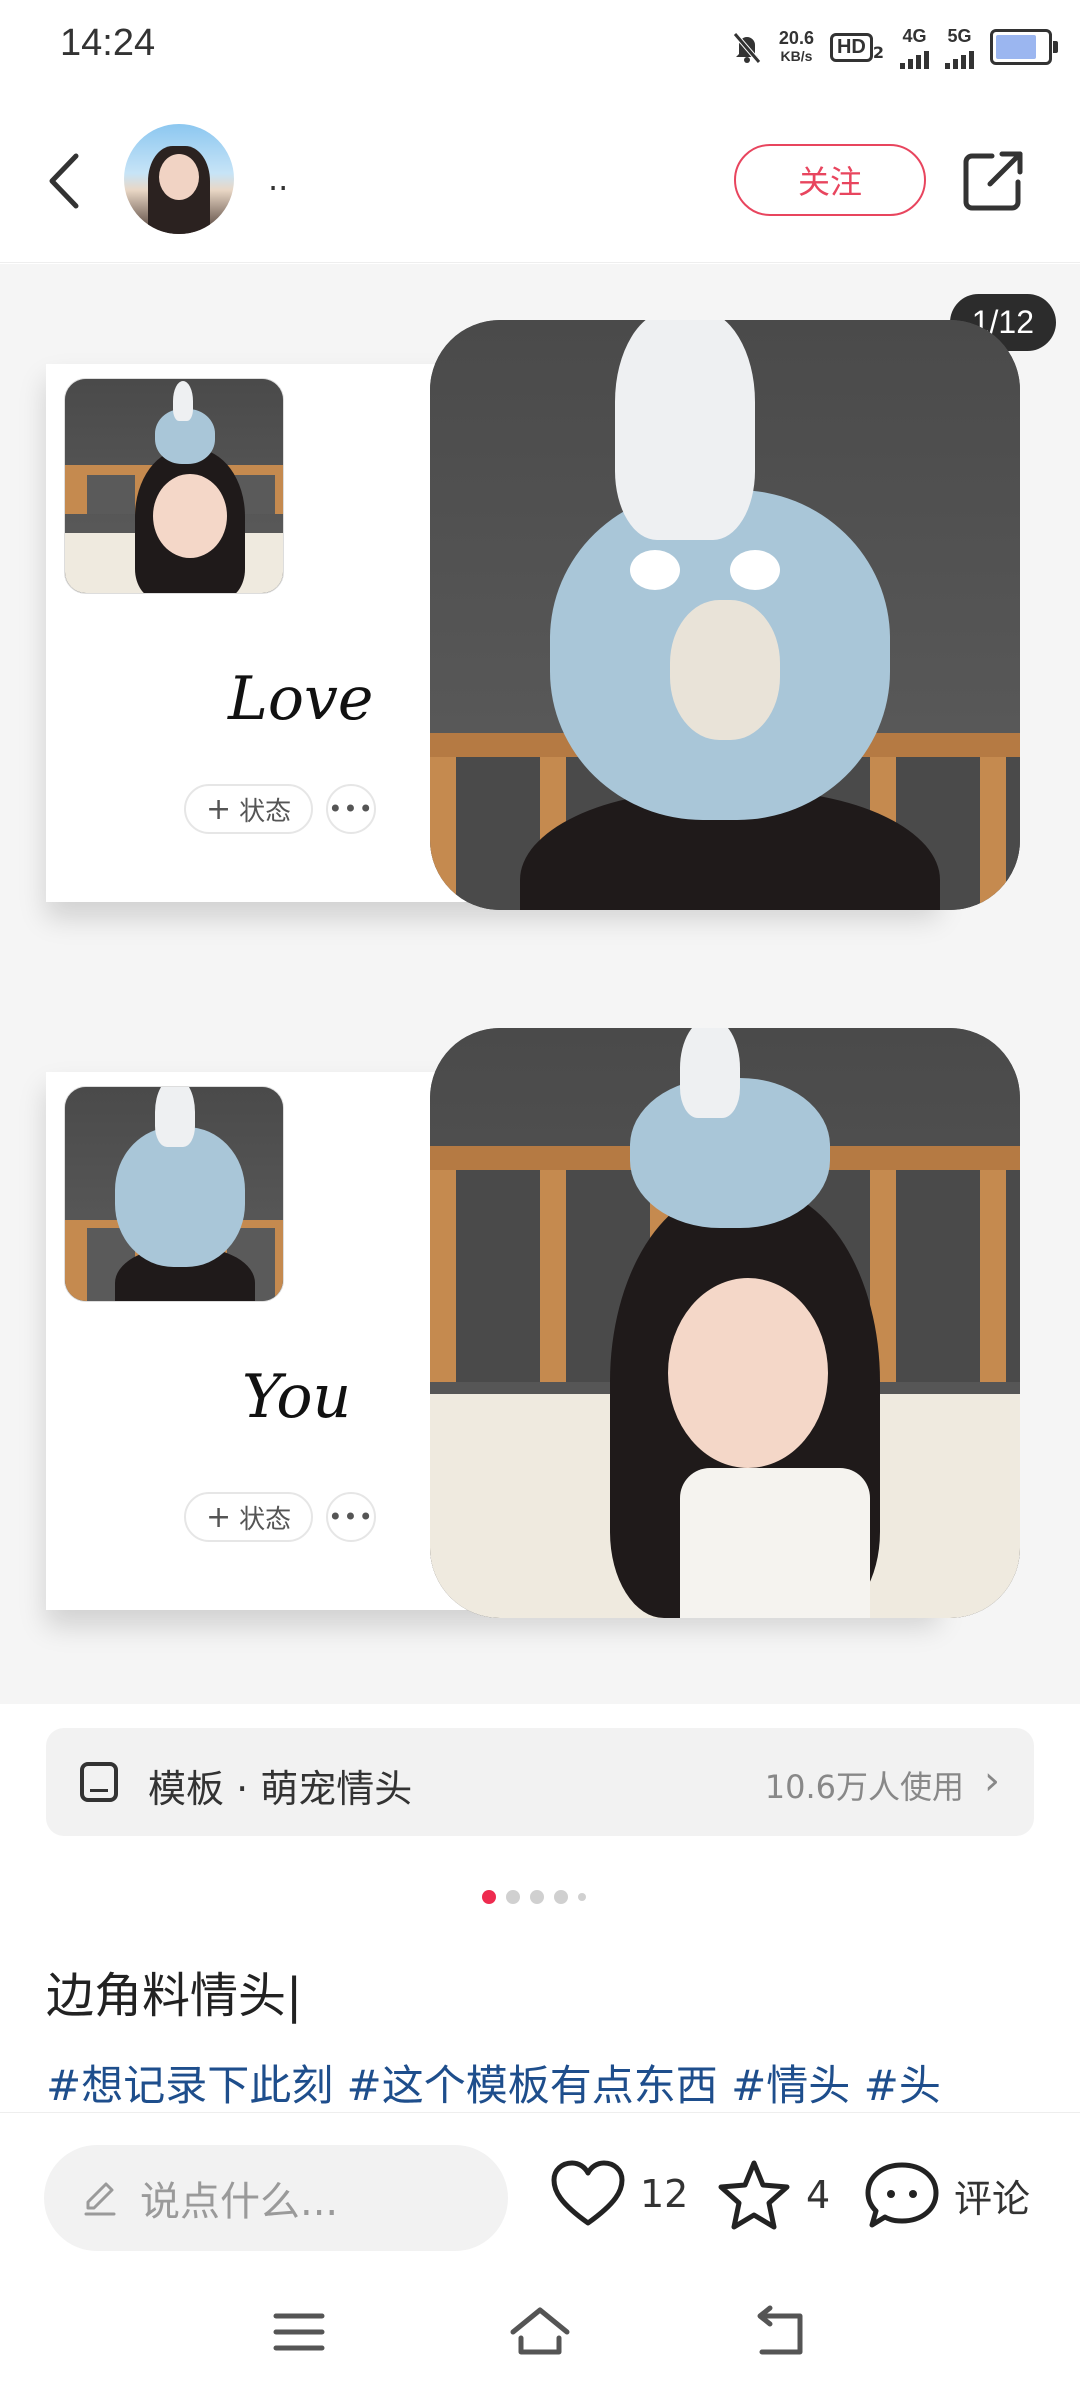 This screenshot has width=1080, height=2404. What do you see at coordinates (992, 1781) in the screenshot?
I see `chevron-right-icon: ›` at bounding box center [992, 1781].